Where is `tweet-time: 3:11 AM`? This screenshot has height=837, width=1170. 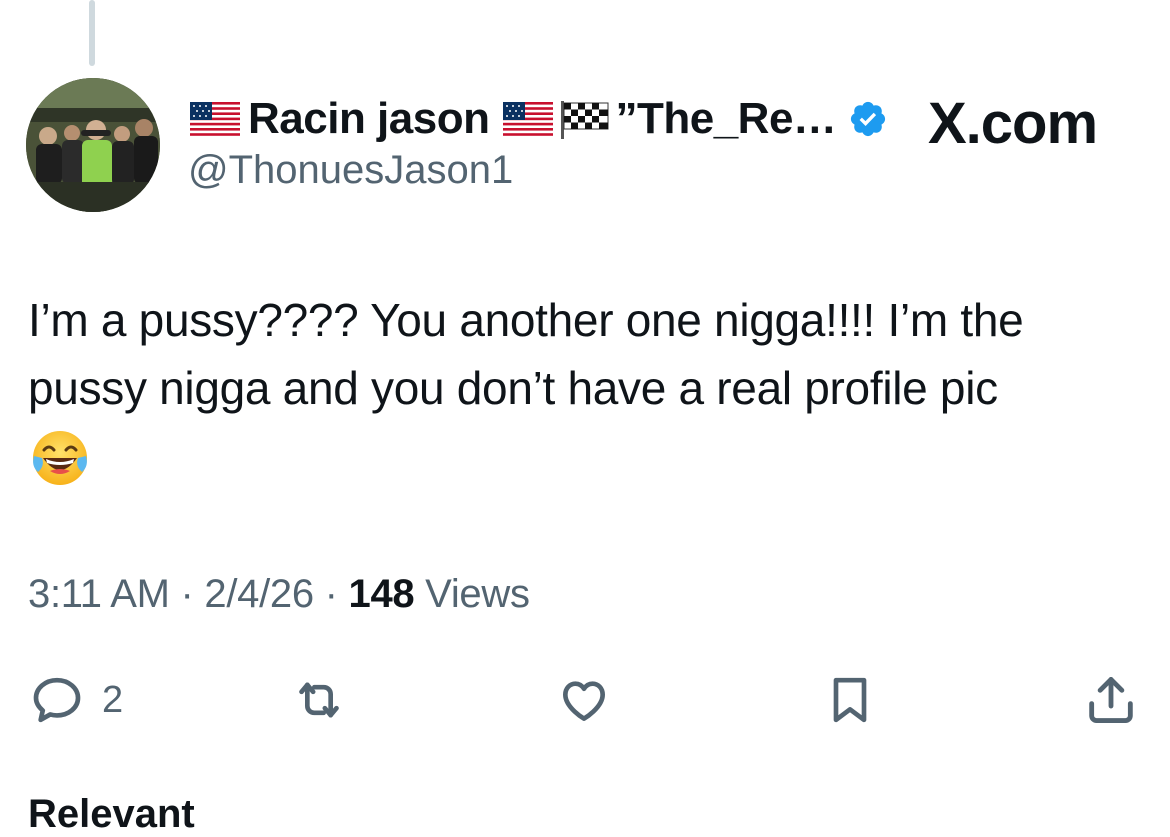
tweet-time: 3:11 AM is located at coordinates (99, 594).